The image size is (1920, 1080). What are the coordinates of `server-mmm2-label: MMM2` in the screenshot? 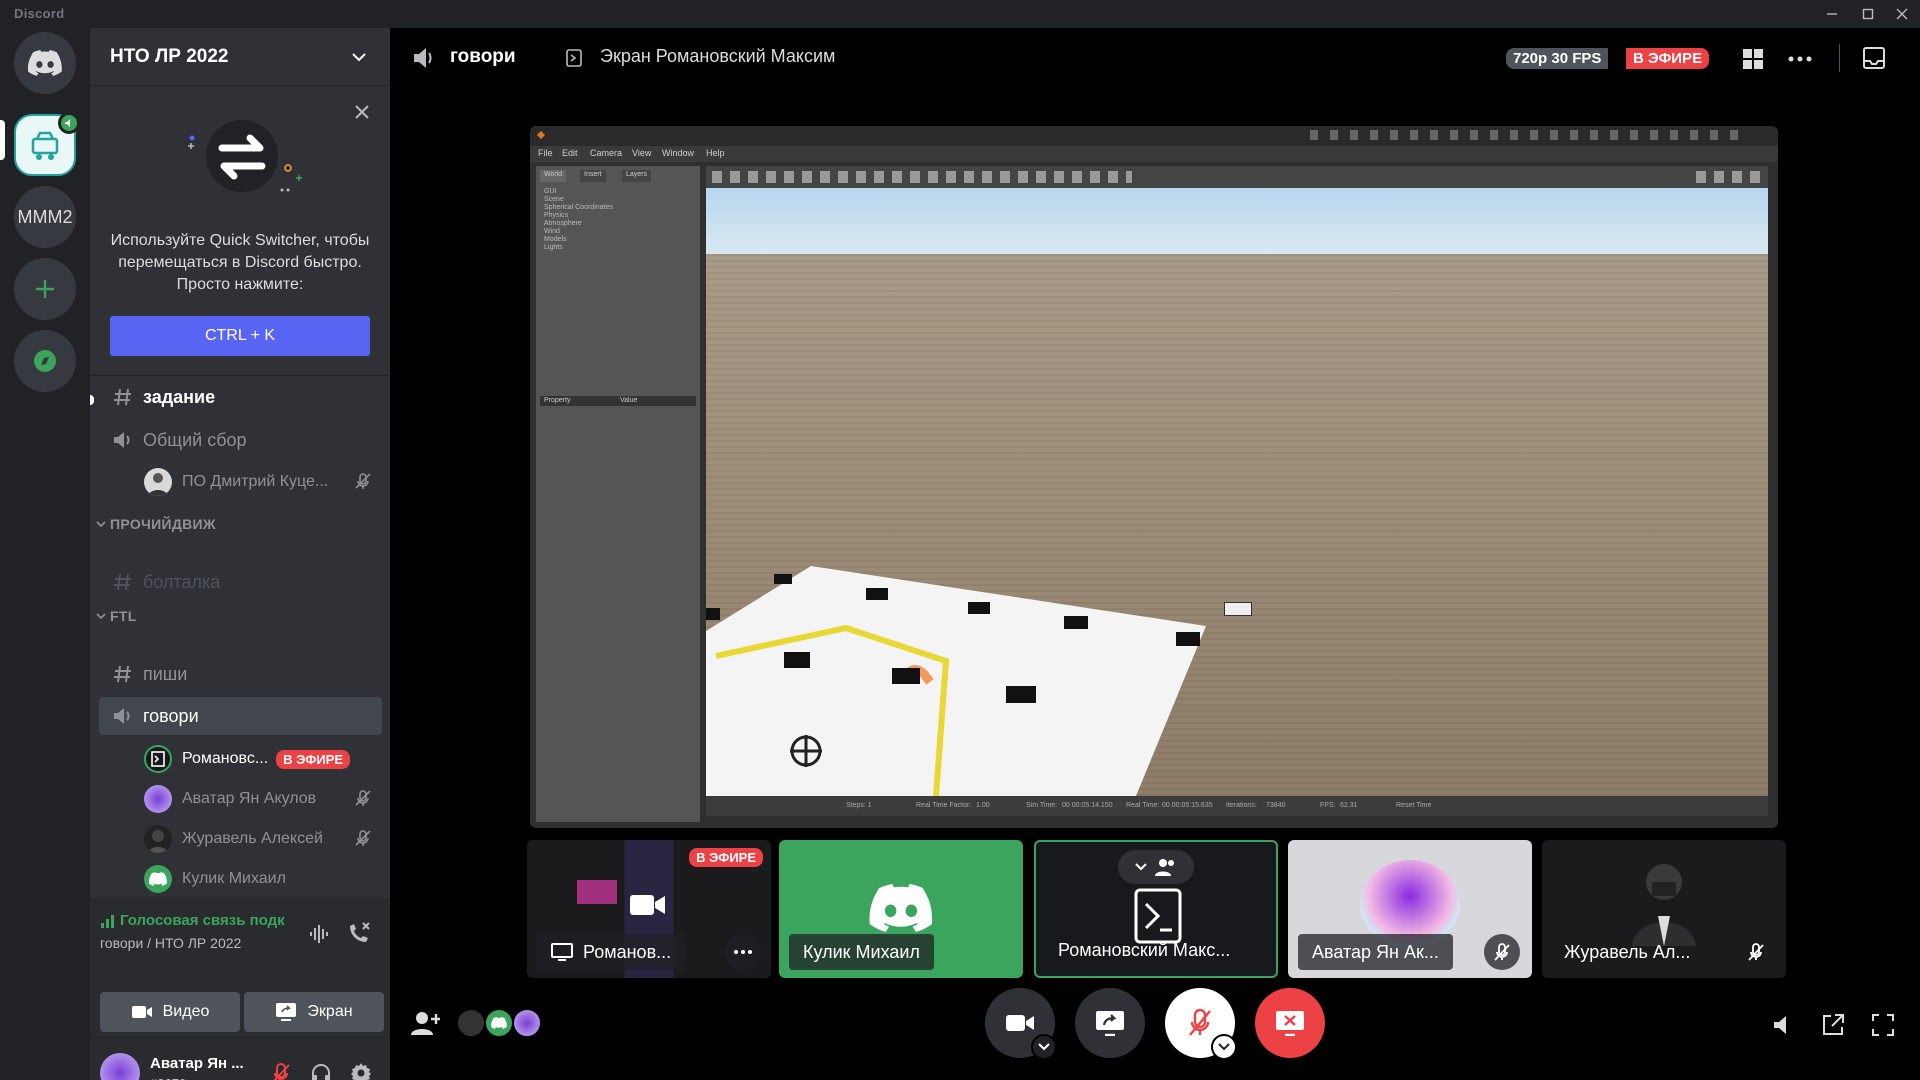 It's located at (45, 216).